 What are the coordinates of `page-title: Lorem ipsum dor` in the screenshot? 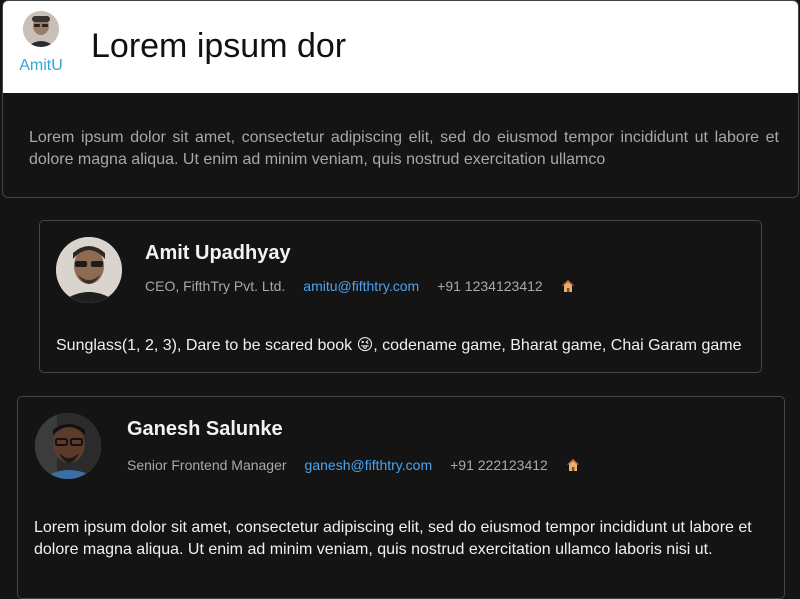 It's located at (219, 46).